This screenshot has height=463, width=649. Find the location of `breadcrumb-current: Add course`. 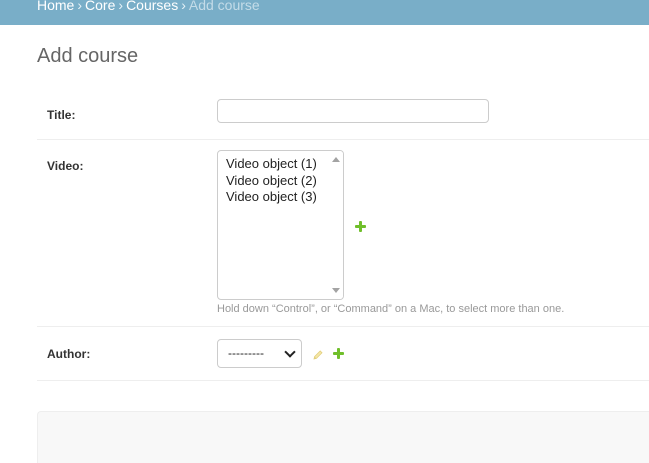

breadcrumb-current: Add course is located at coordinates (224, 6).